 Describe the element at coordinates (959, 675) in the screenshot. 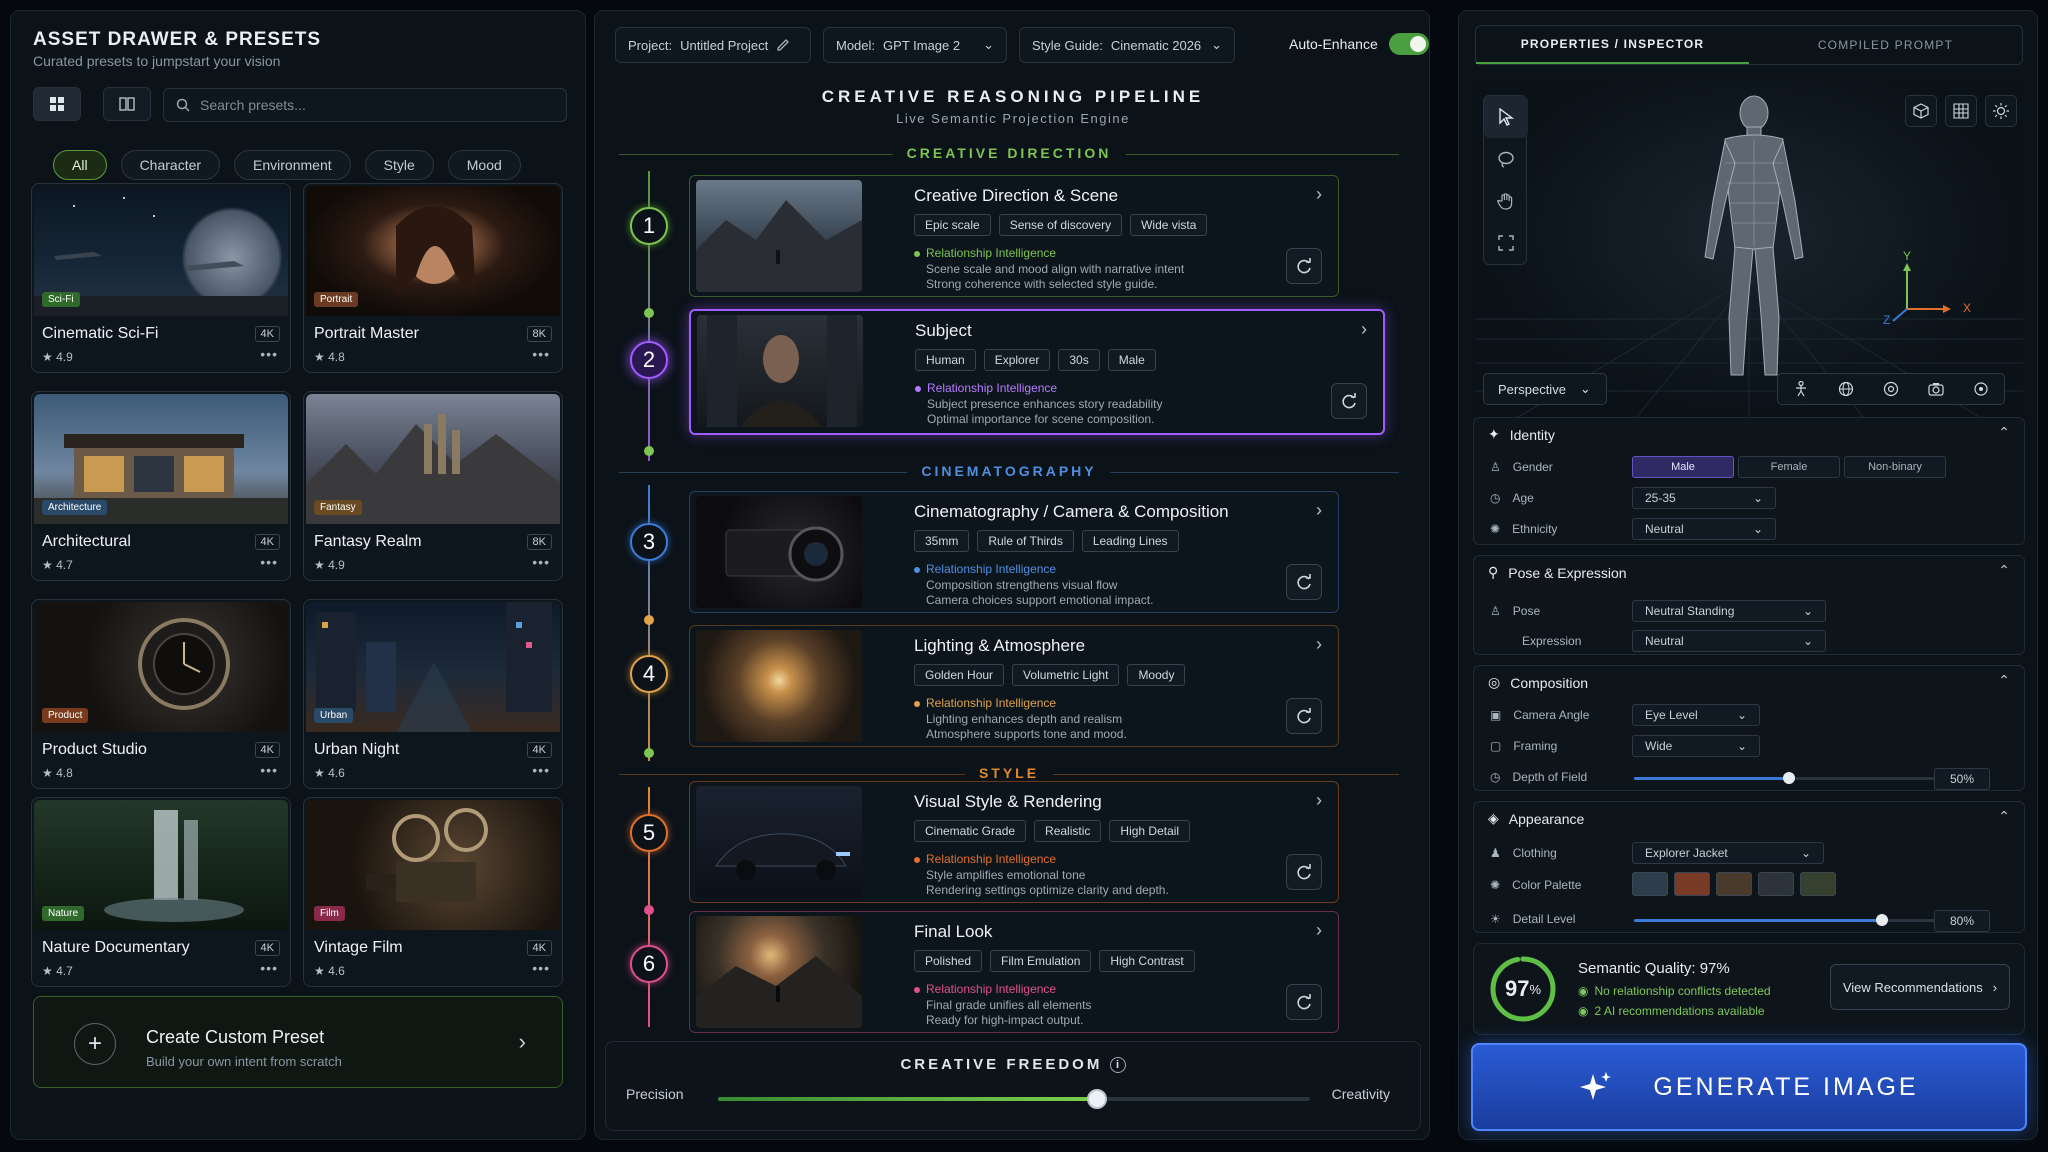

I see `step-tag: Golden Hour` at that location.